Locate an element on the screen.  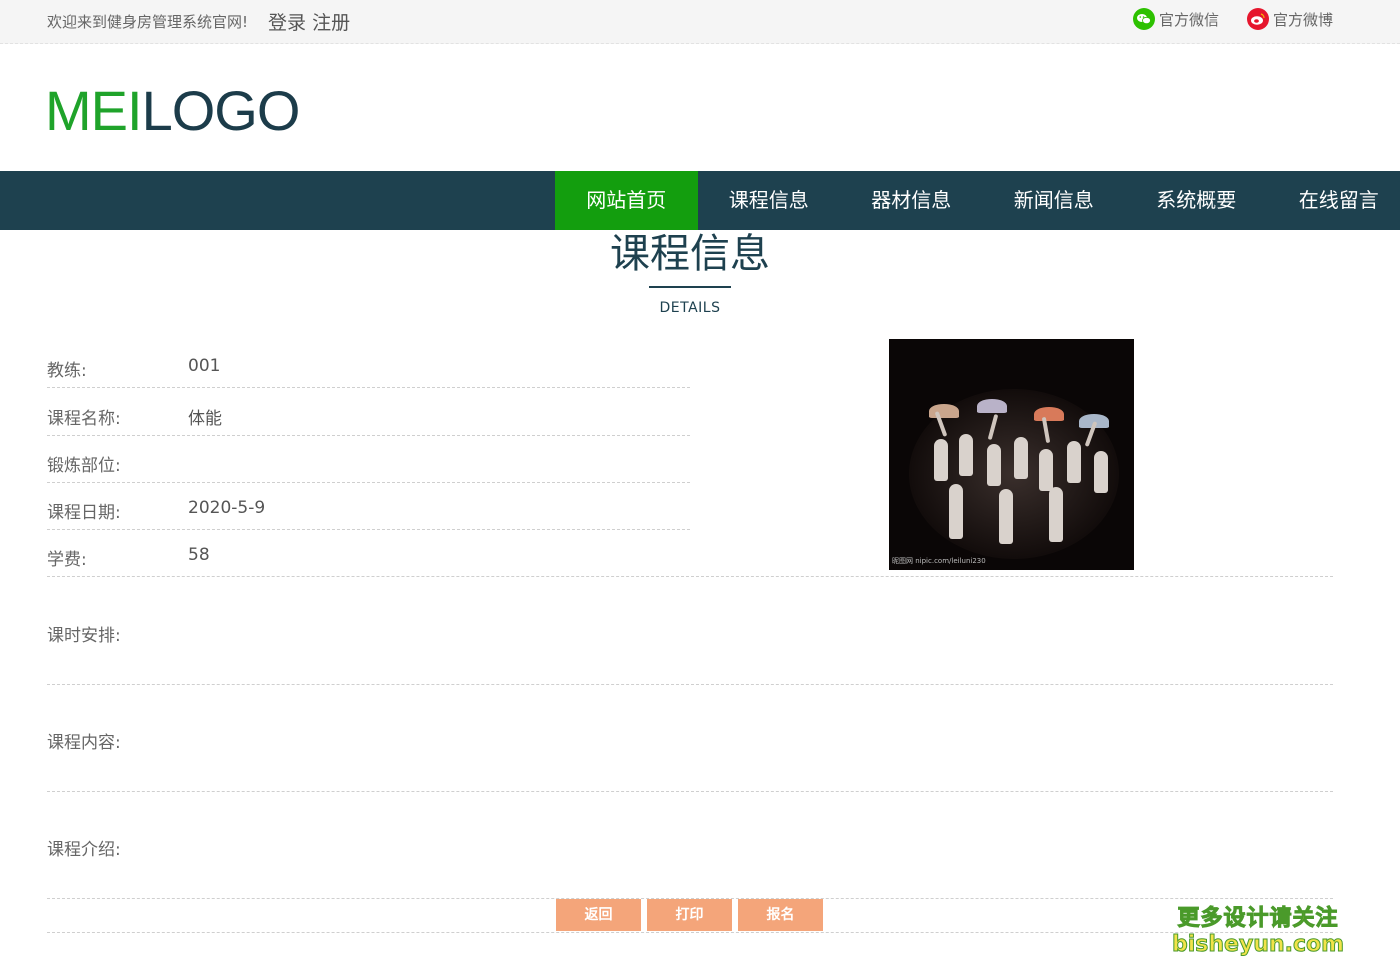
coach-value: 001 is located at coordinates (204, 366).